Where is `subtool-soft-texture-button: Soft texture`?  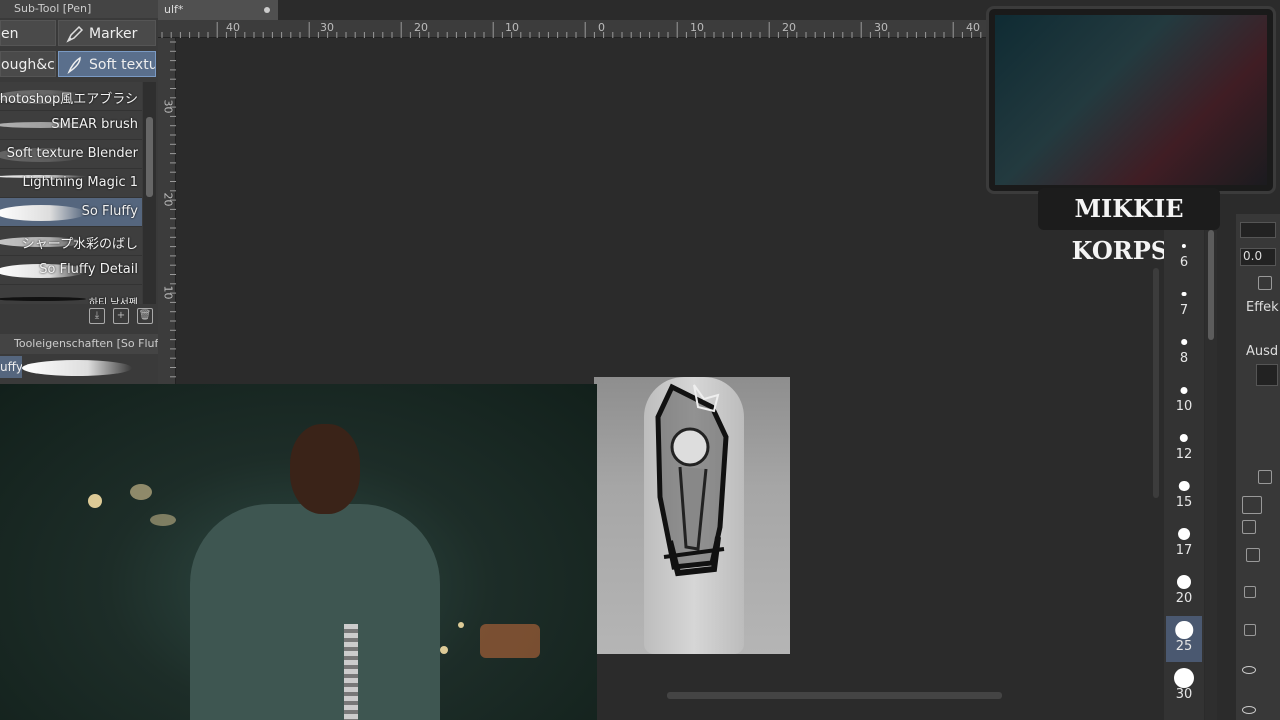
subtool-soft-texture-button: Soft texture is located at coordinates (107, 64).